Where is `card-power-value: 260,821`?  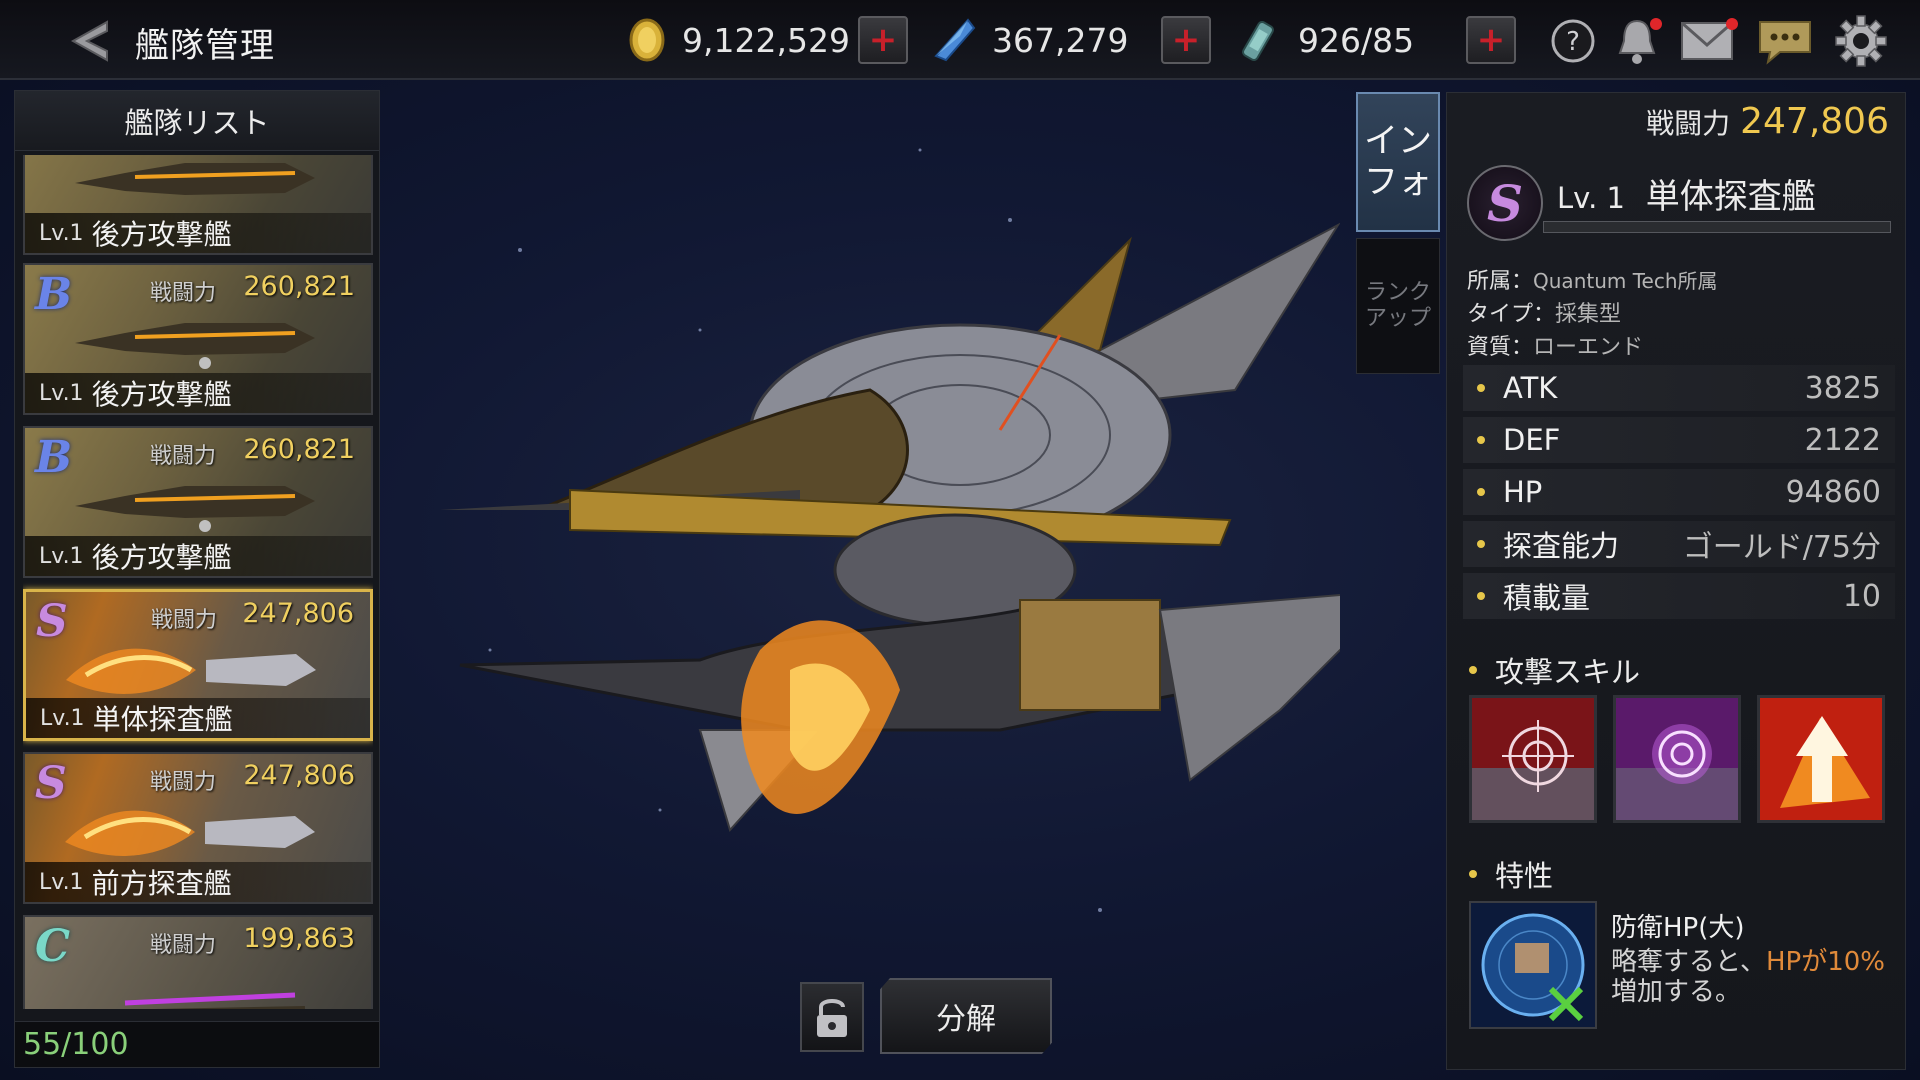 card-power-value: 260,821 is located at coordinates (299, 286).